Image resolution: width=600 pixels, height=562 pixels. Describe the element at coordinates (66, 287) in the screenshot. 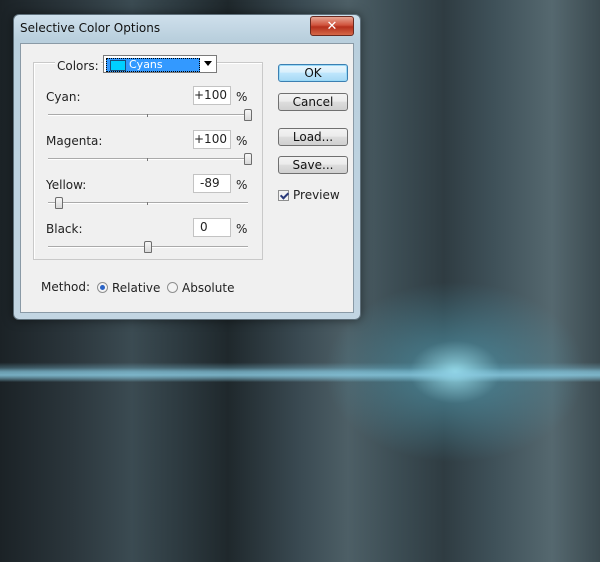

I see `method-label: Method:` at that location.